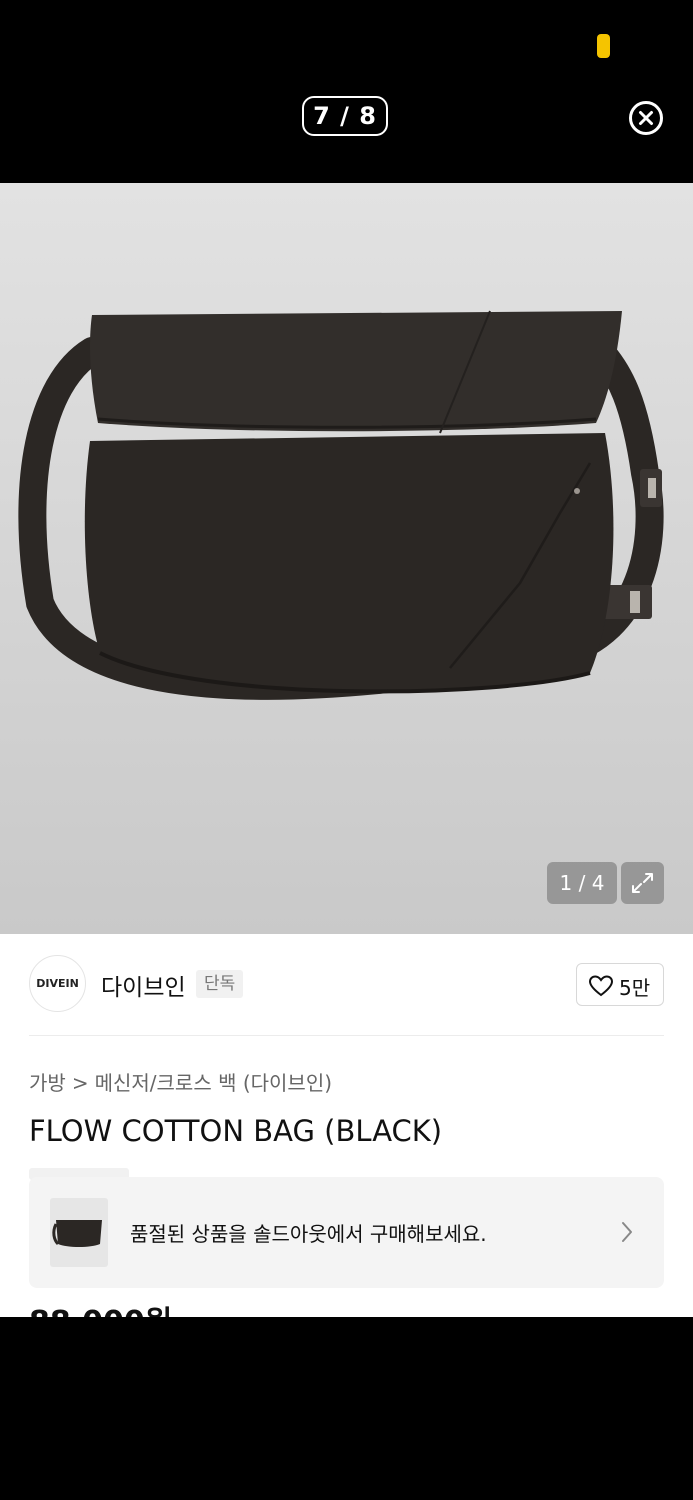 The height and width of the screenshot is (1500, 693). I want to click on soldout-banner: 품절된 상품을 솔드아웃에서 구매해보세요., so click(346, 1232).